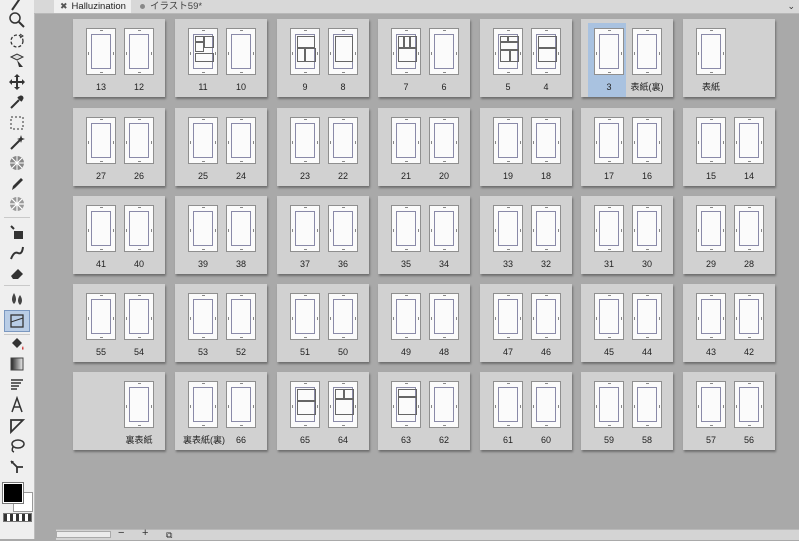  Describe the element at coordinates (791, 6) in the screenshot. I see `chevron-down-icon: ⌄` at that location.